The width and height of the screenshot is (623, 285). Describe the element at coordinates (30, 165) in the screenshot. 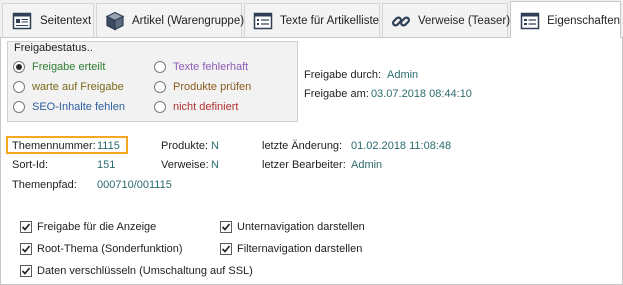

I see `sortid-label: Sort-Id:` at that location.